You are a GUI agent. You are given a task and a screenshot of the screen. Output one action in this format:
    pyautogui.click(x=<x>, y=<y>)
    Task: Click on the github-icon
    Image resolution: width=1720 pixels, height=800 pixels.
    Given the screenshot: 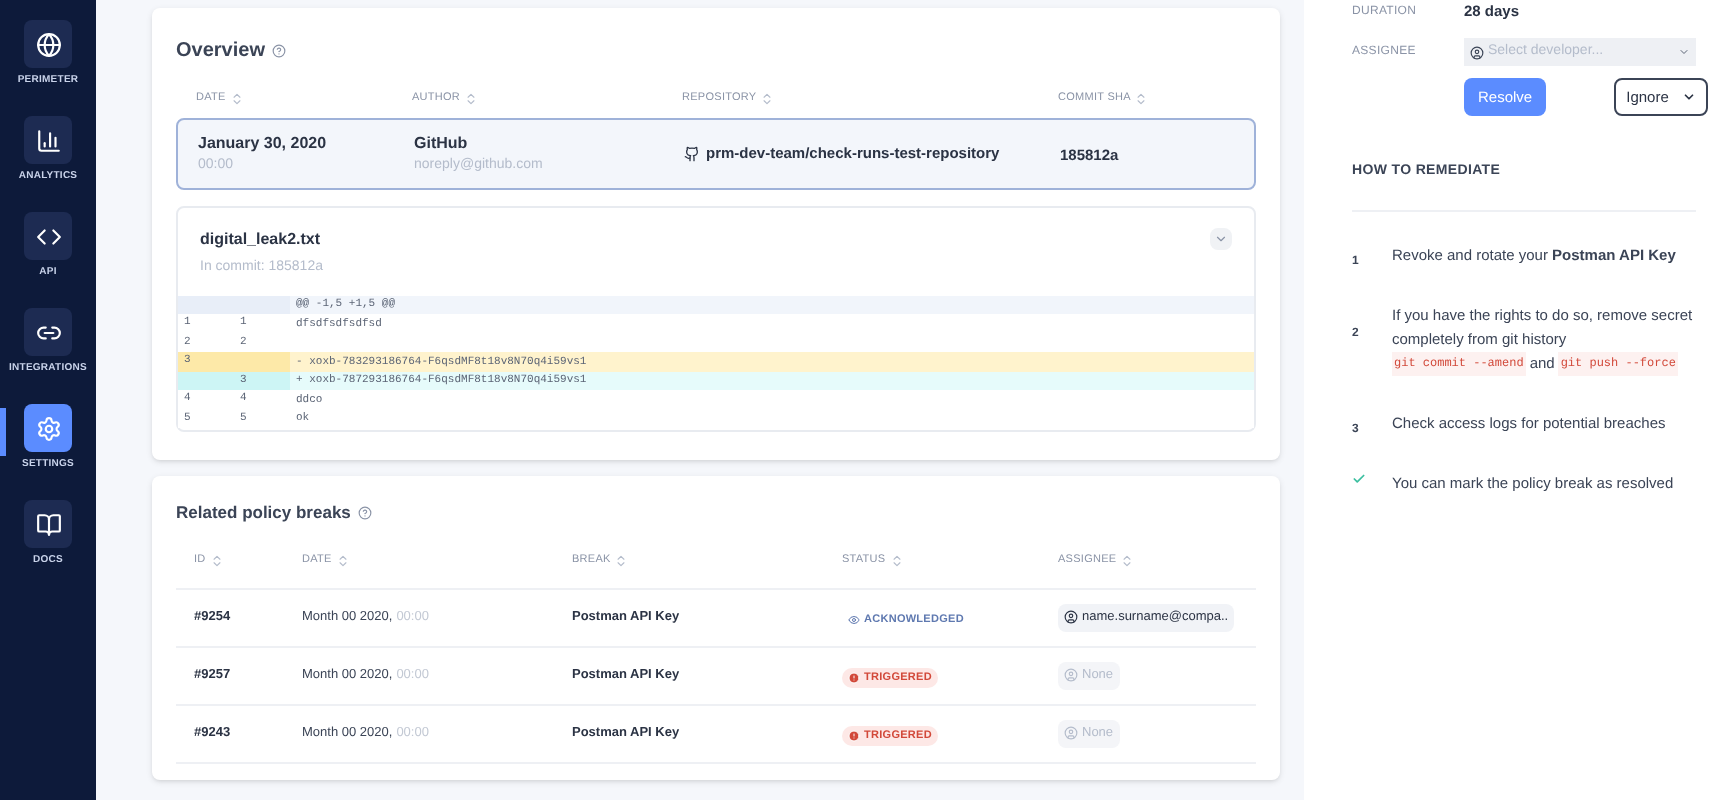 What is the action you would take?
    pyautogui.click(x=692, y=154)
    